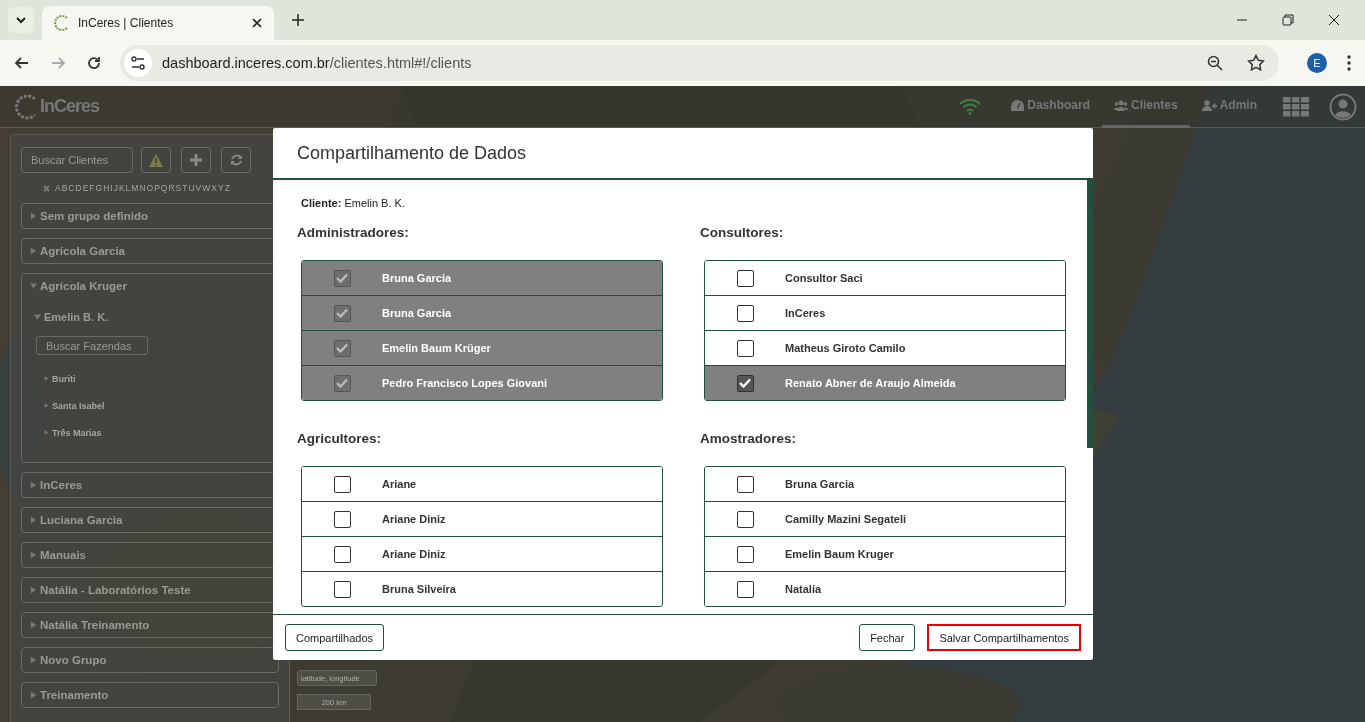  I want to click on letter-filter: N, so click(142, 188).